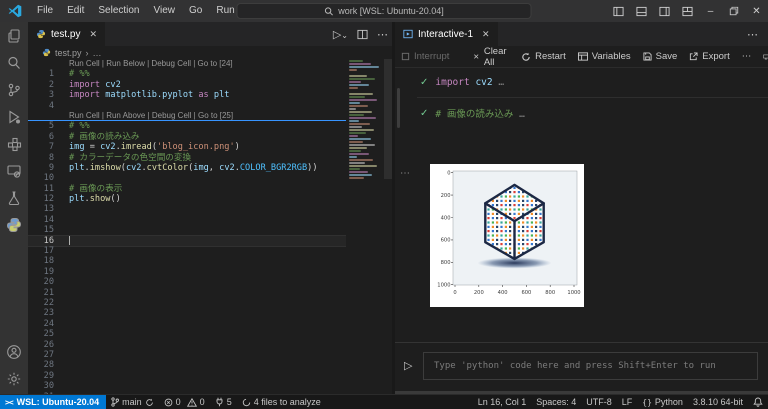 The width and height of the screenshot is (768, 409). What do you see at coordinates (14, 116) in the screenshot?
I see `run-and-debug-icon` at bounding box center [14, 116].